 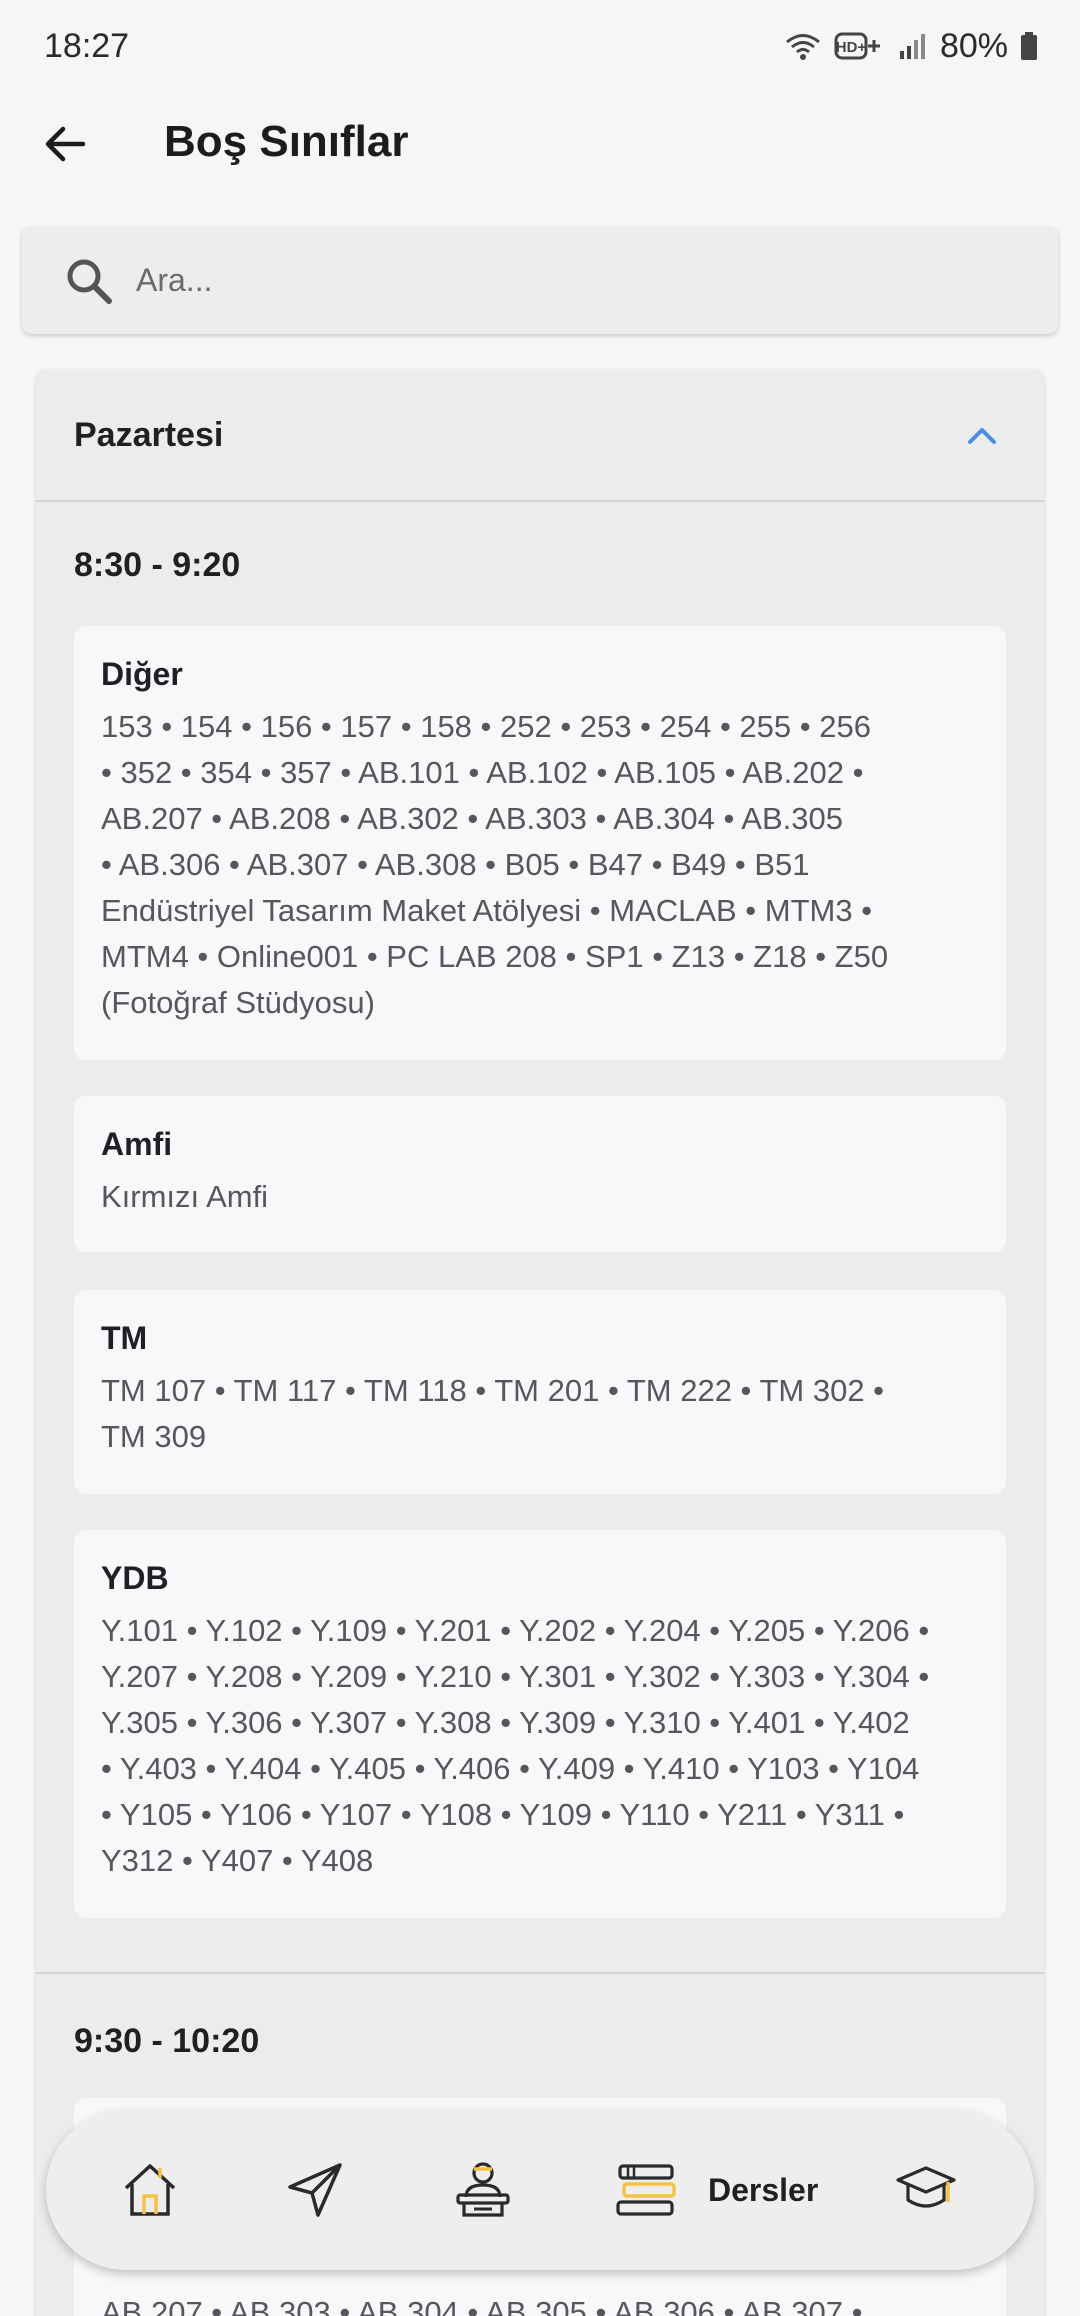 I want to click on nav-dersler: Dersler, so click(x=724, y=2190).